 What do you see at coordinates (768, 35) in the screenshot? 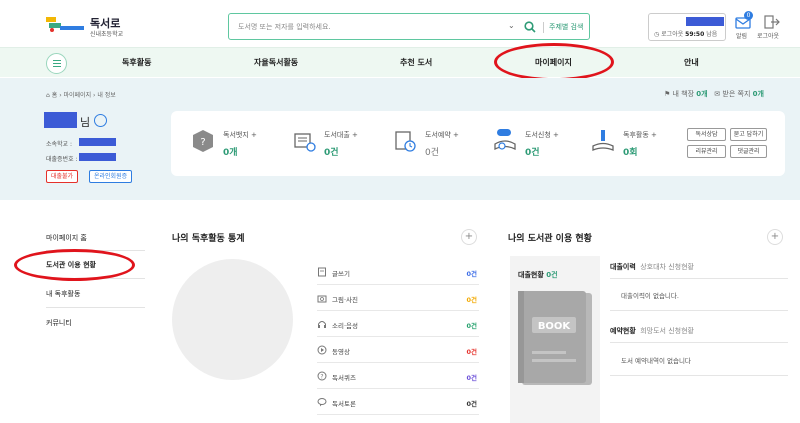
I see `logout-label: 로그아웃` at bounding box center [768, 35].